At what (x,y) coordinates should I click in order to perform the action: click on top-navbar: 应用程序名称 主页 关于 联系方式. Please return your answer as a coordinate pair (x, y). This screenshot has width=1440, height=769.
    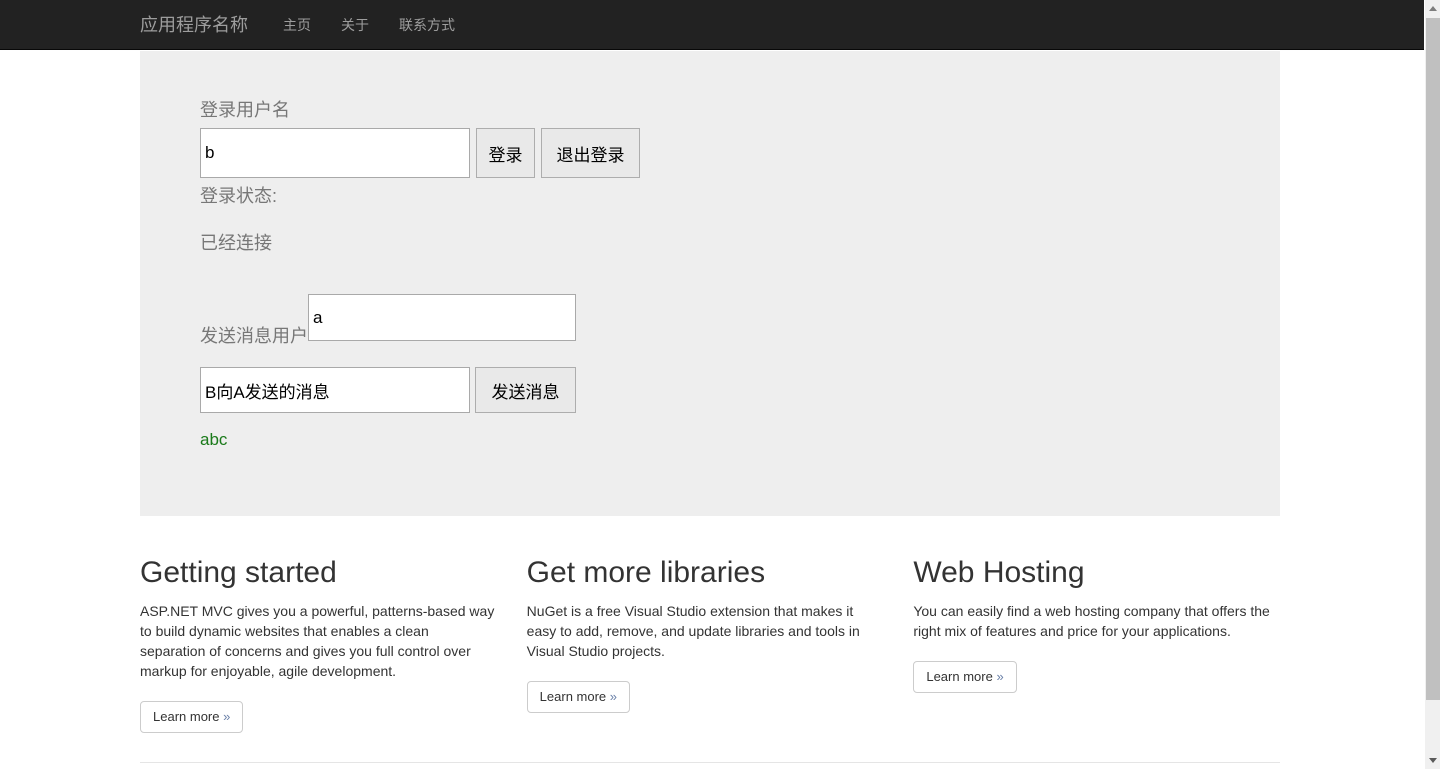
    Looking at the image, I should click on (712, 25).